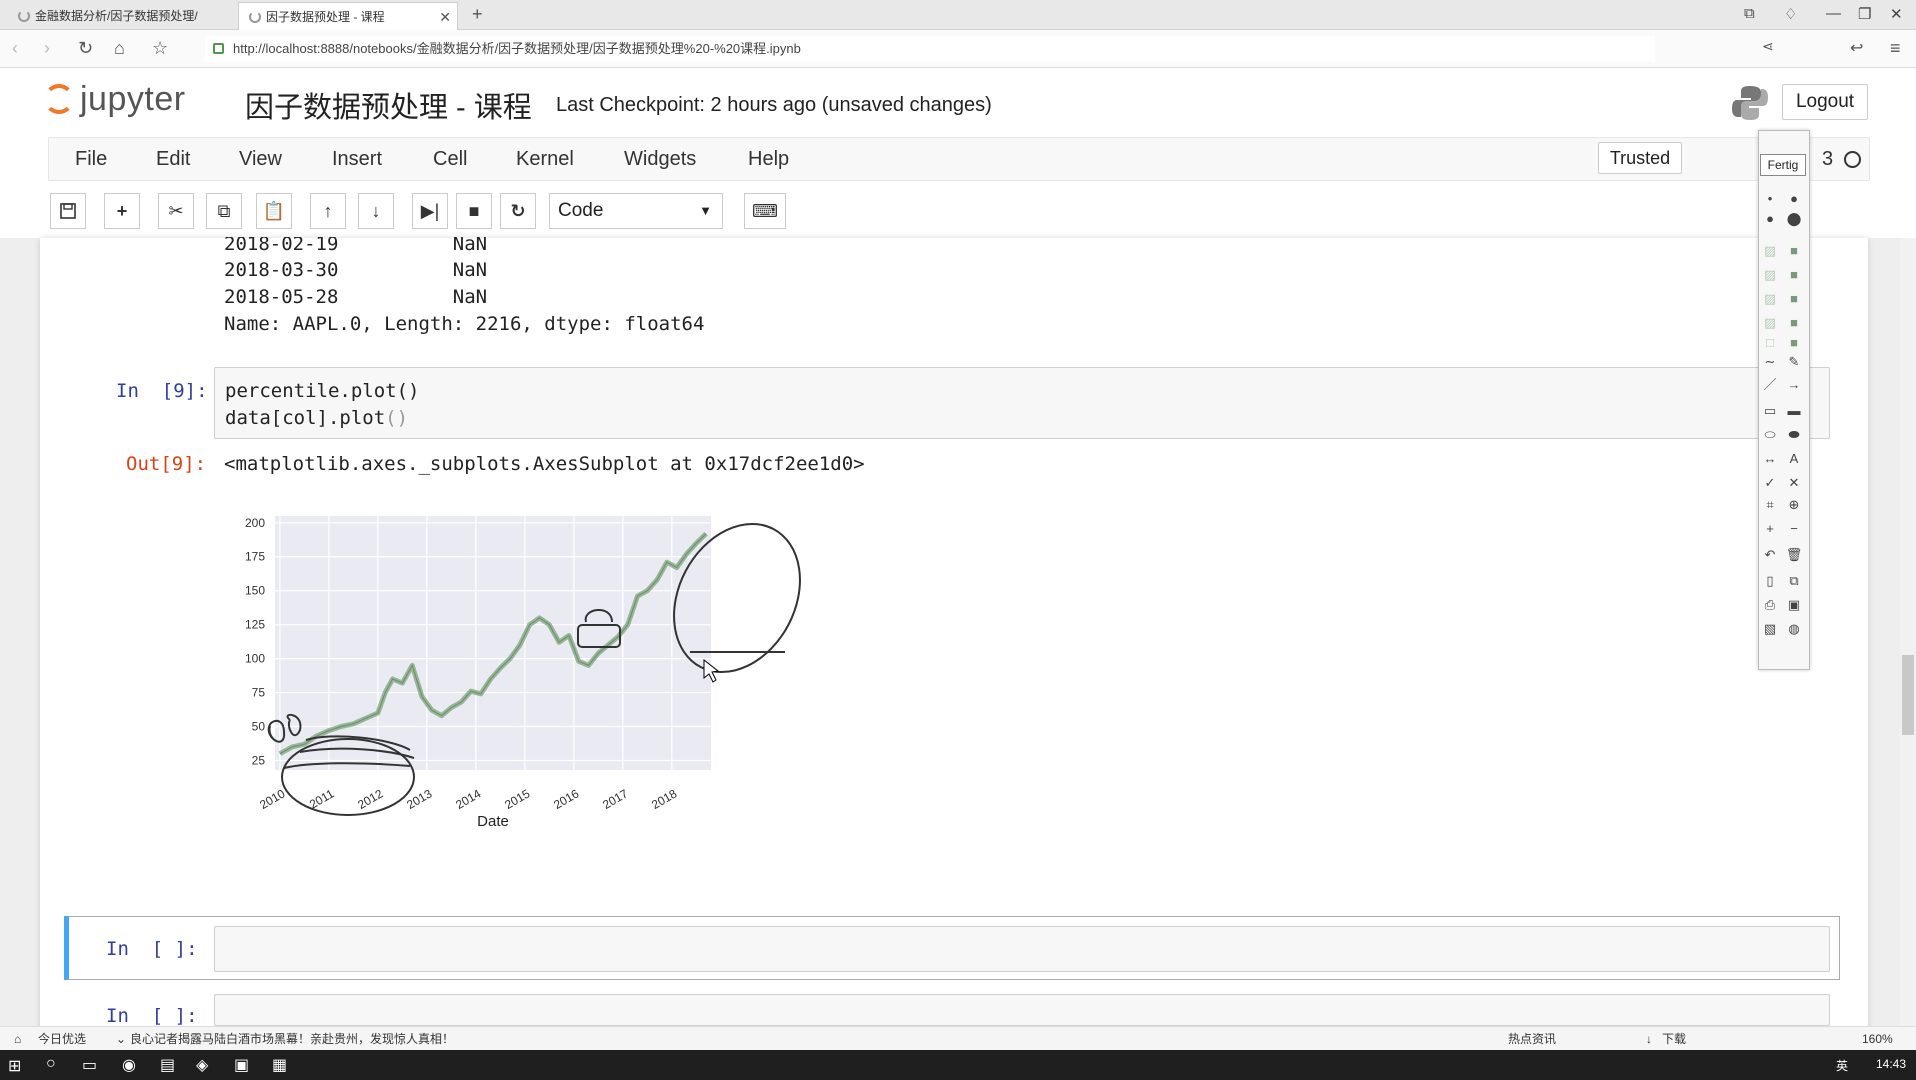 The height and width of the screenshot is (1080, 1916). I want to click on jupyter-logo: jupyter, so click(115, 99).